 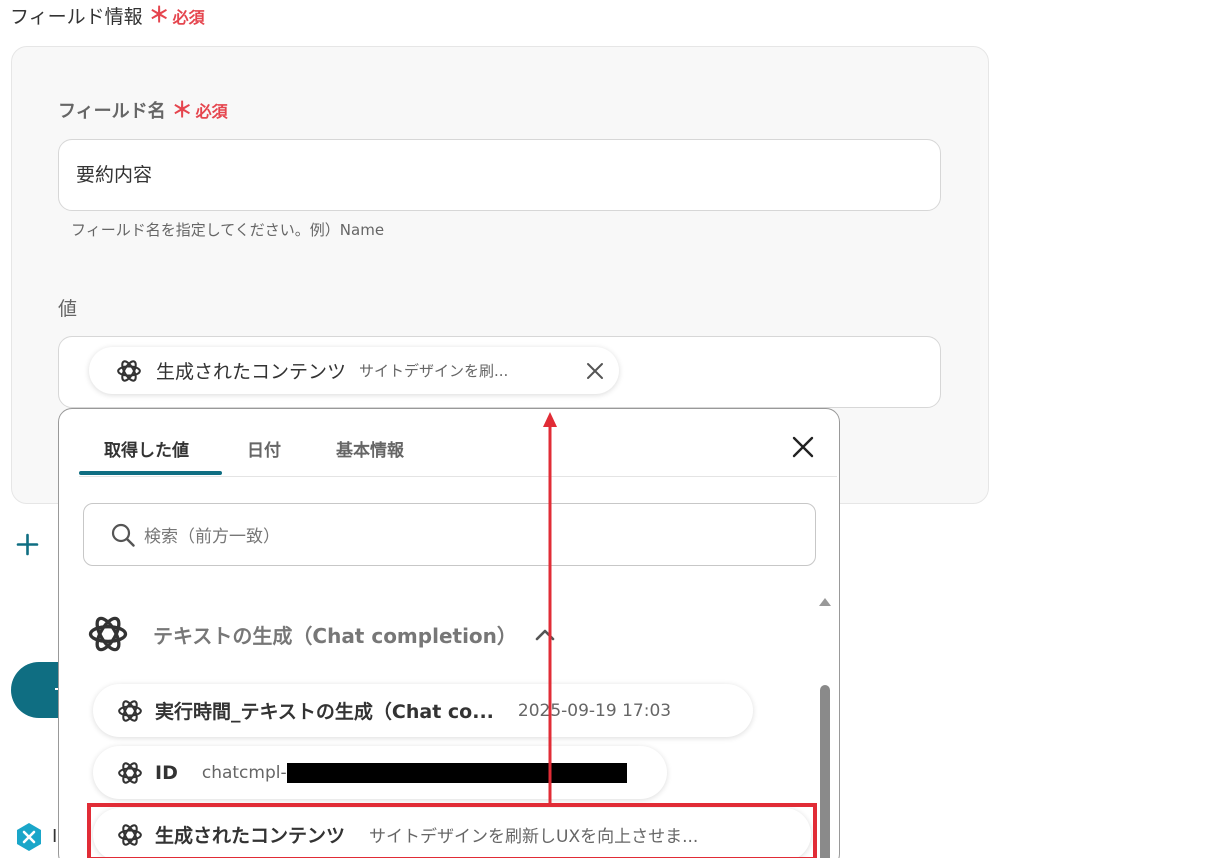 What do you see at coordinates (456, 772) in the screenshot?
I see `redaction-bar` at bounding box center [456, 772].